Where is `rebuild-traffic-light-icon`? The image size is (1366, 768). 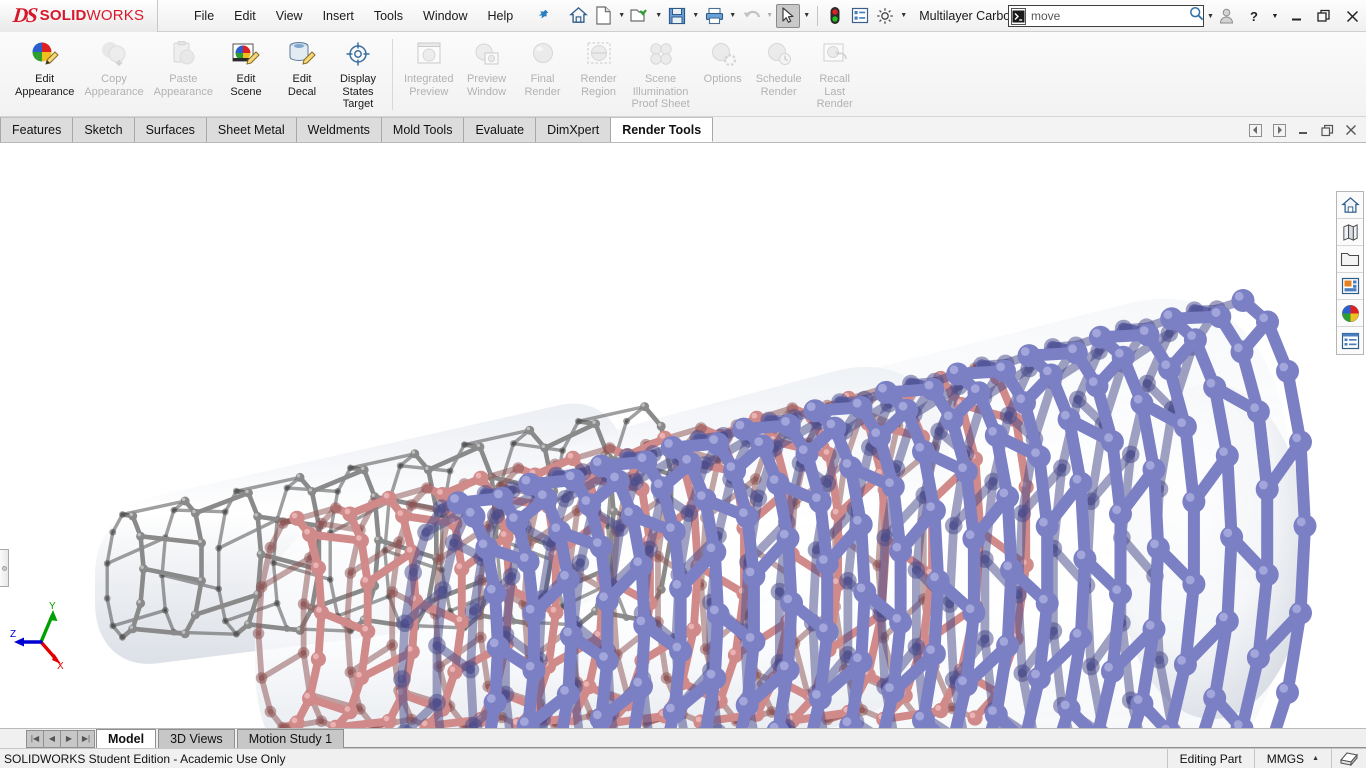 rebuild-traffic-light-icon is located at coordinates (835, 16).